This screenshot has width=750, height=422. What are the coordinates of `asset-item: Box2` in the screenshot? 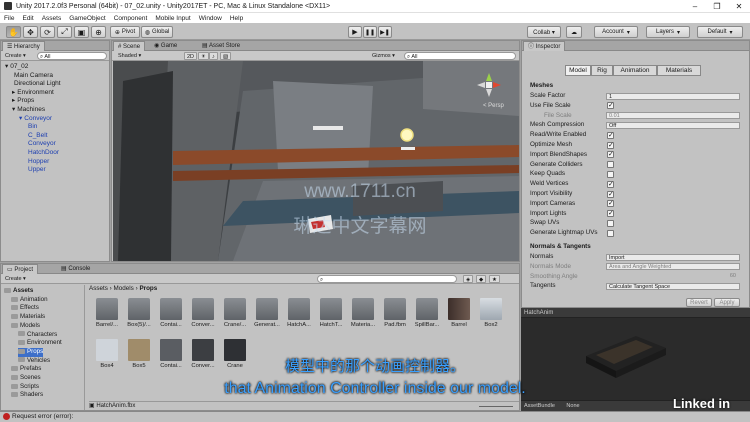 It's located at (491, 313).